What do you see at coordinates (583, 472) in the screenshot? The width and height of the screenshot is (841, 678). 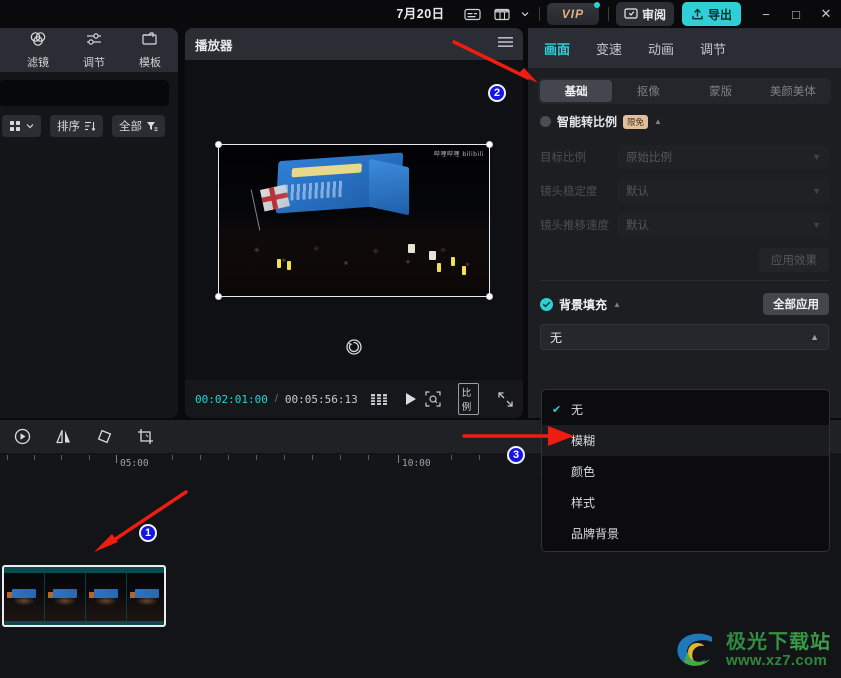 I see `dropdown-option-label: 颜色` at bounding box center [583, 472].